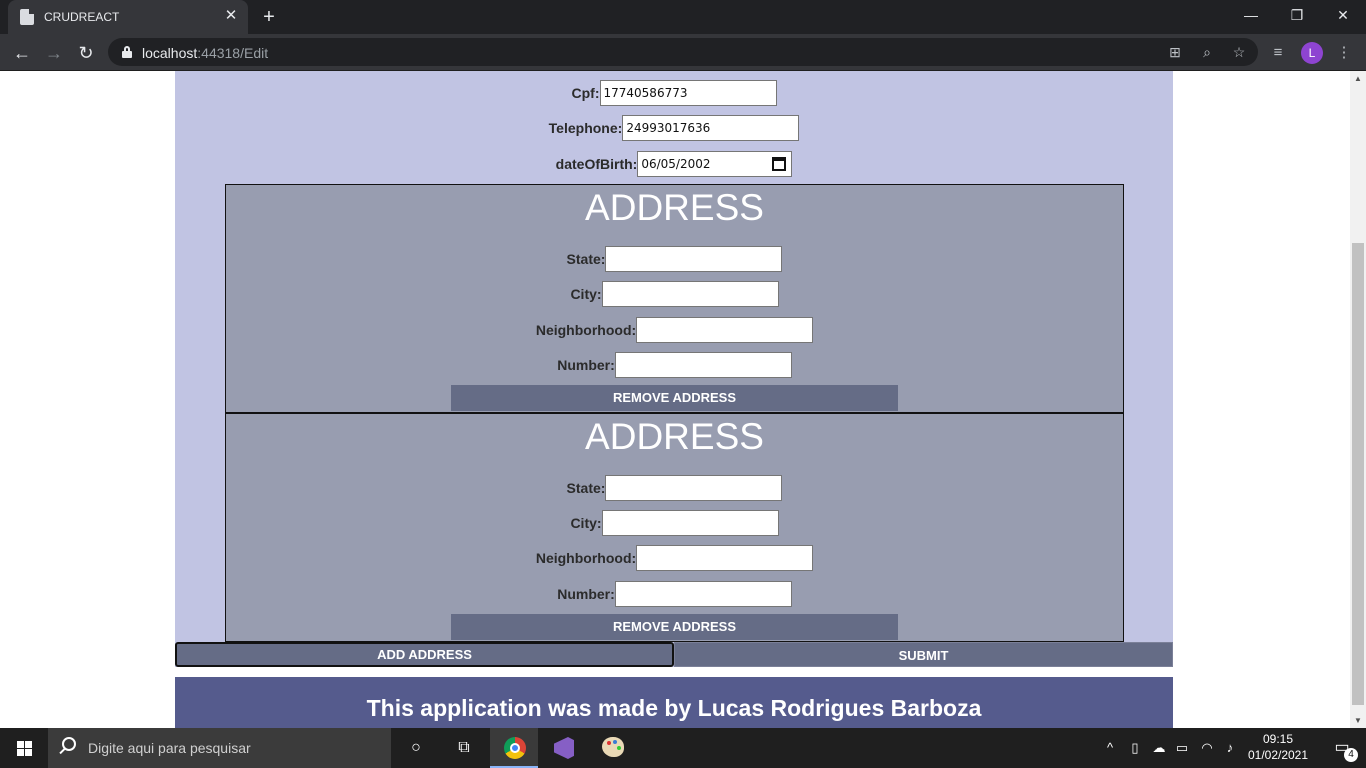  Describe the element at coordinates (1342, 748) in the screenshot. I see `notification-center-icon: ▭ 4` at that location.